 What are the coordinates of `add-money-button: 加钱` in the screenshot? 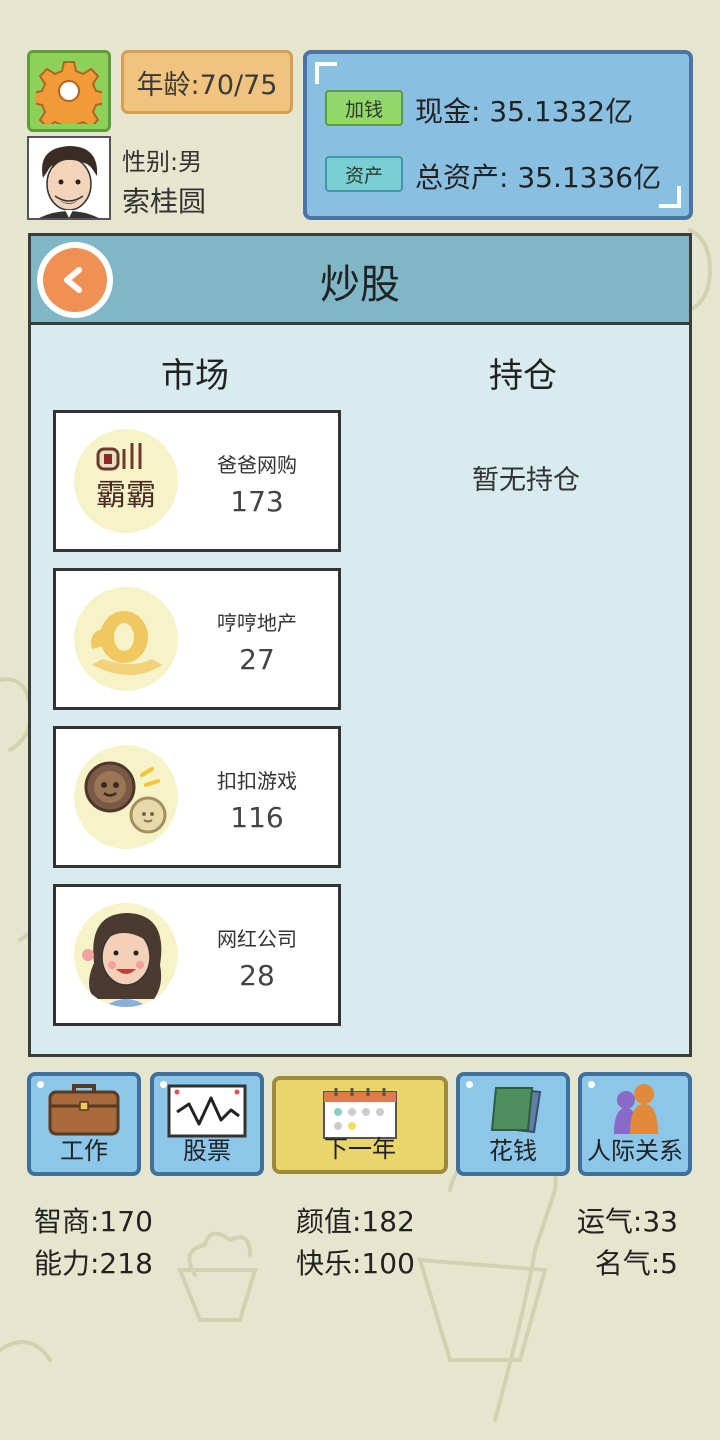 It's located at (364, 108).